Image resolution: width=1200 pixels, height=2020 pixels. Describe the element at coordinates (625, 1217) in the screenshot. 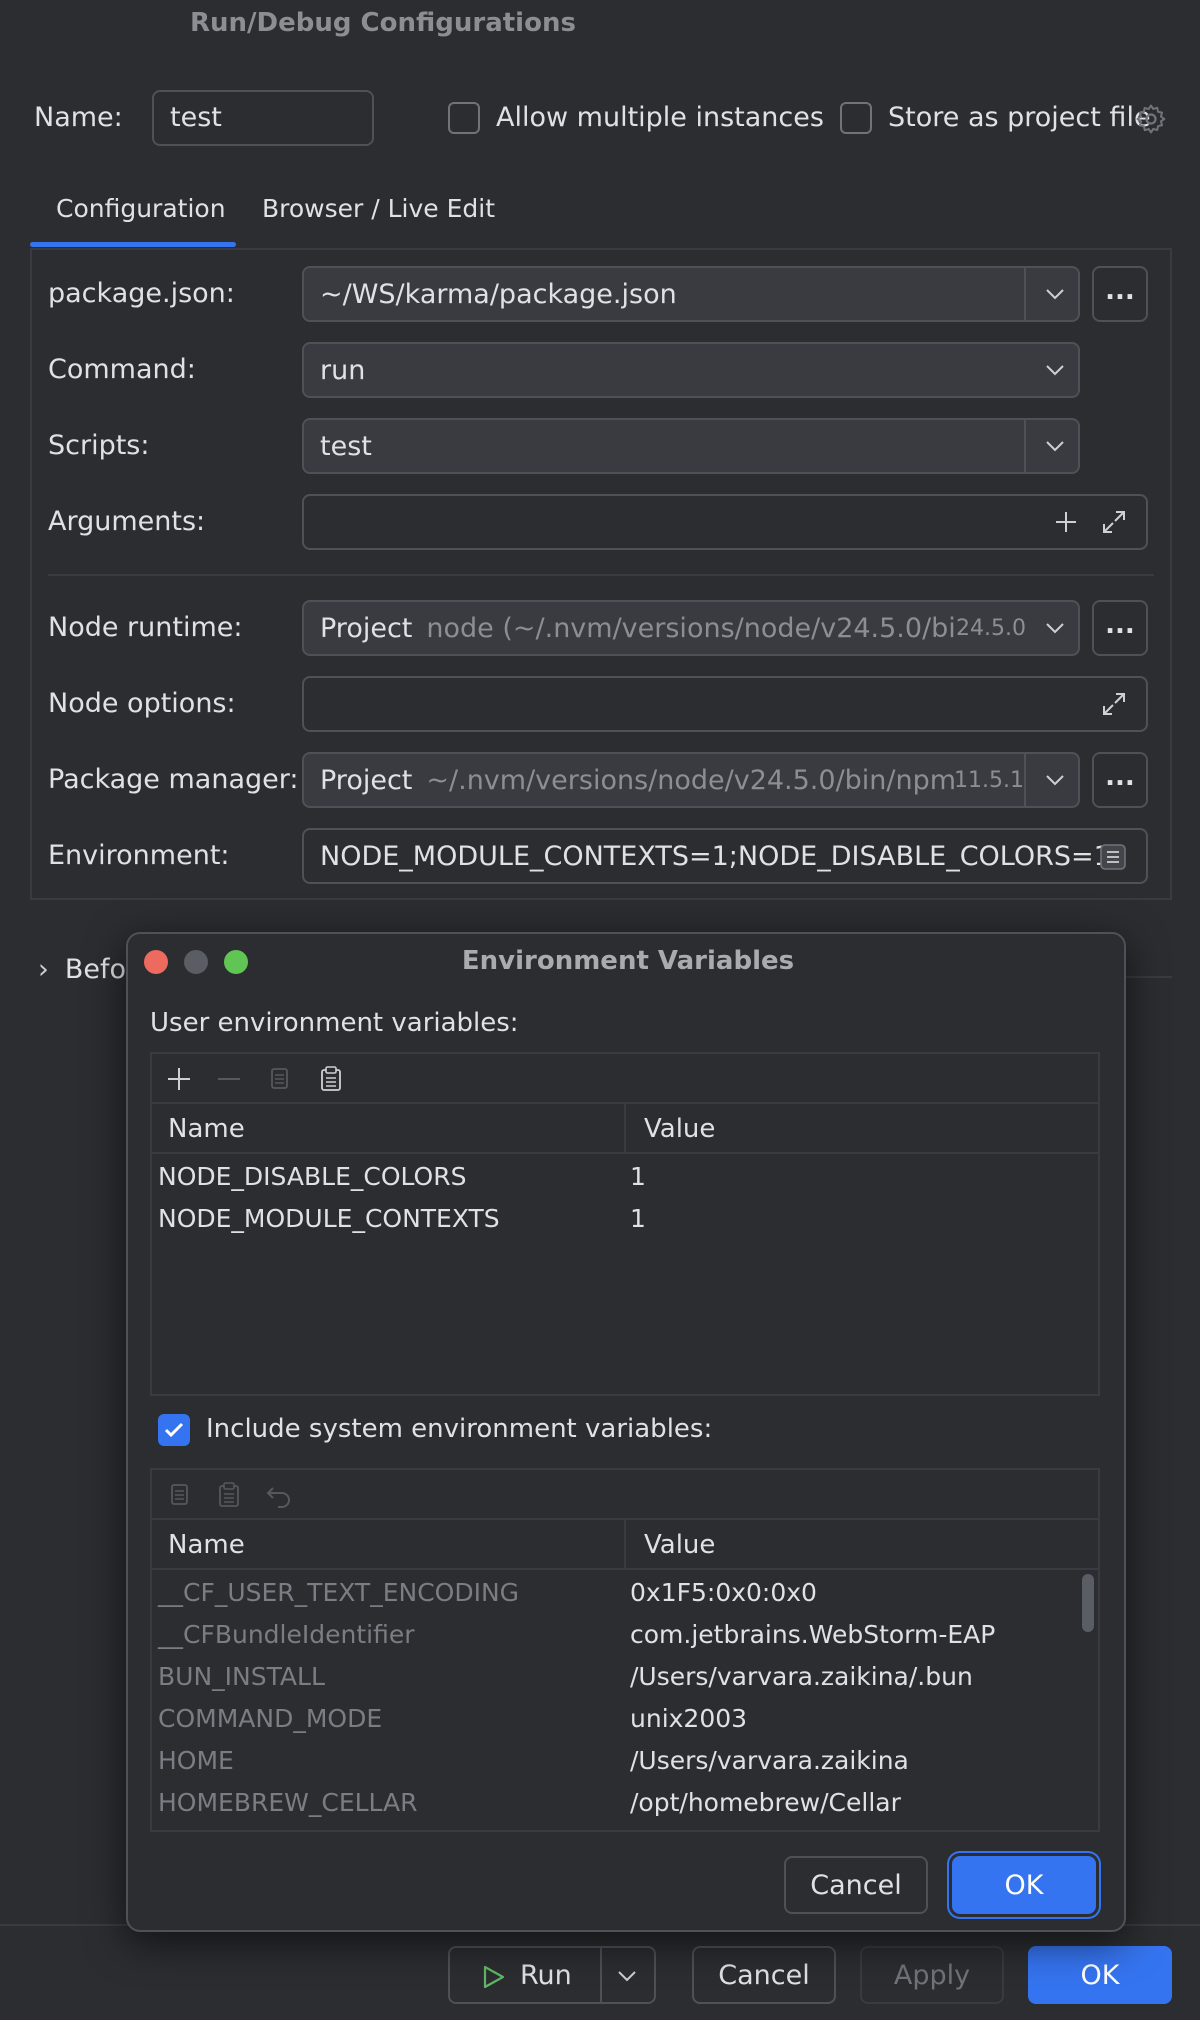

I see `table-row: NODE_MODULE_CONTEXTS 1` at that location.